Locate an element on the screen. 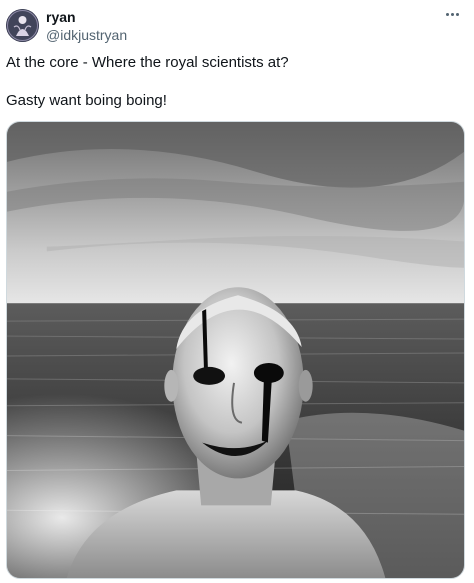 This screenshot has height=583, width=474. ellipsis-icon is located at coordinates (452, 14).